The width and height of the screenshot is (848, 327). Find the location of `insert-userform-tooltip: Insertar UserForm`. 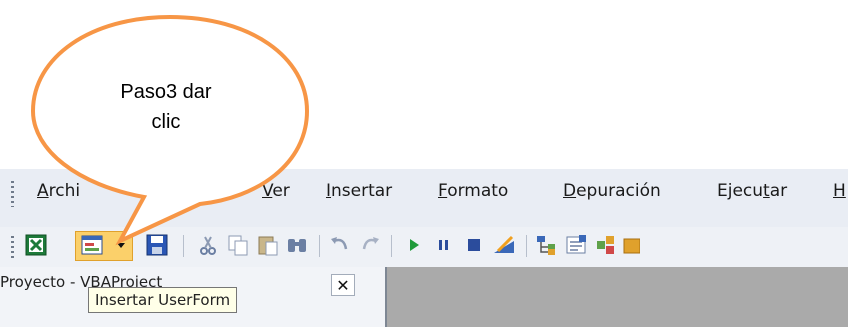

insert-userform-tooltip: Insertar UserForm is located at coordinates (163, 300).